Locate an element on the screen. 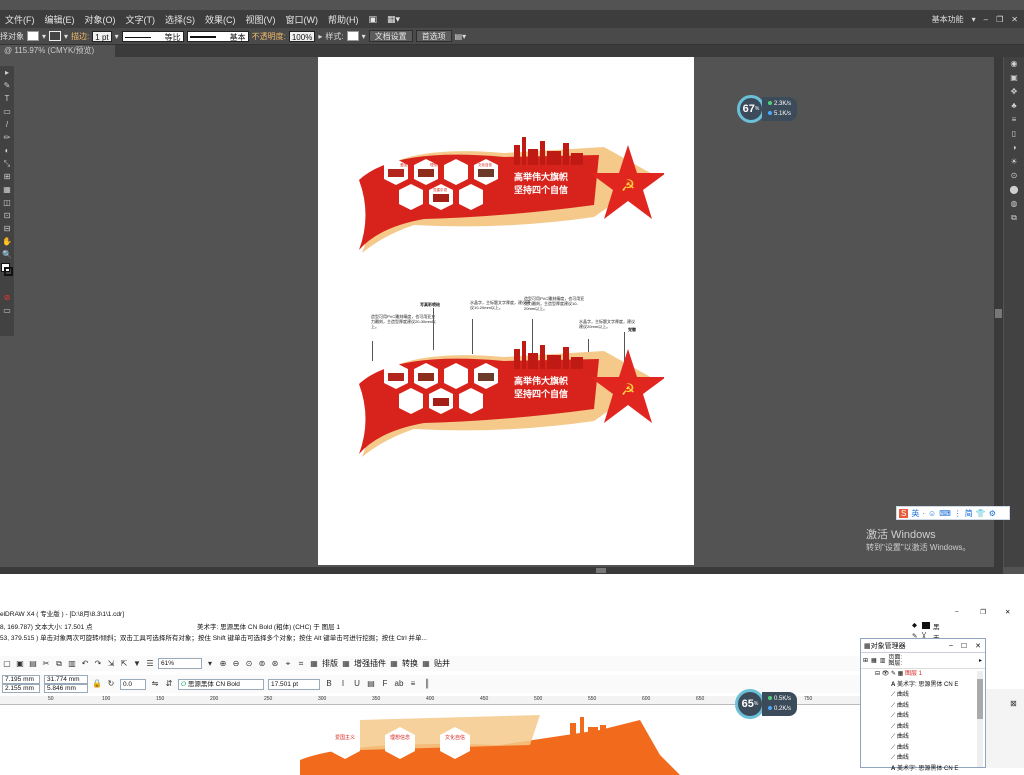 This screenshot has width=1024, height=775. align-icon: ▤ is located at coordinates (371, 684).